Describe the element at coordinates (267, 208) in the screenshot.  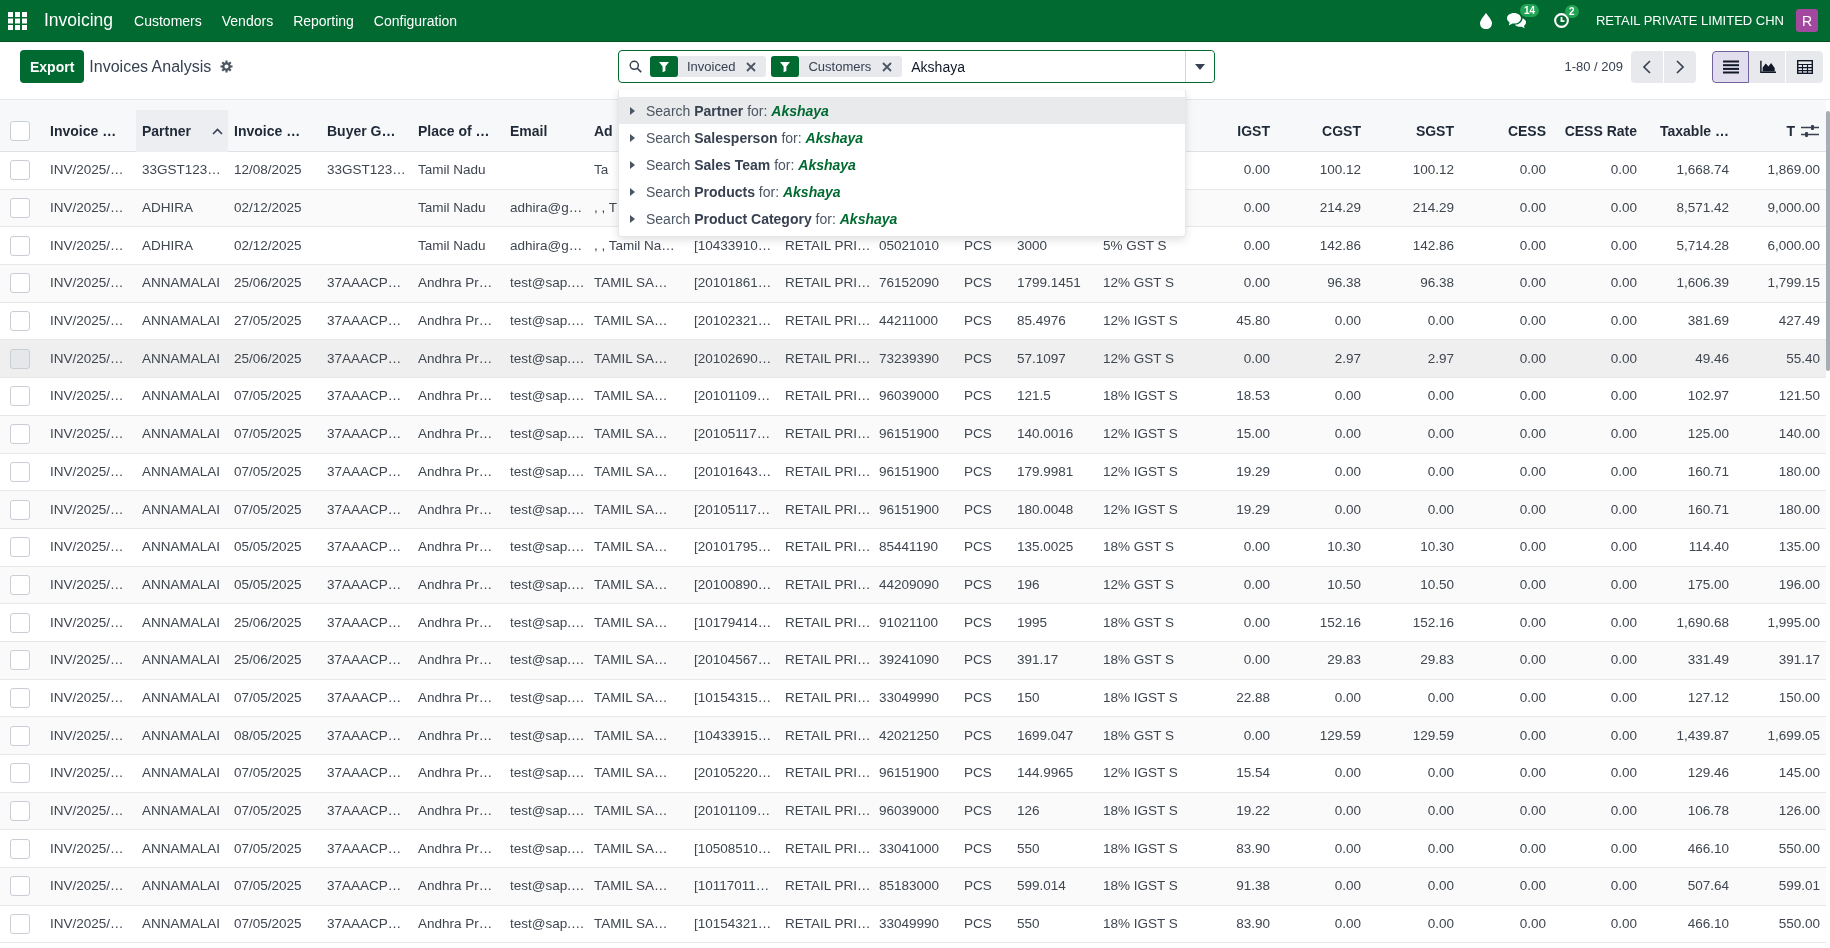
I see `table-cell-text: 02/12/2025` at that location.